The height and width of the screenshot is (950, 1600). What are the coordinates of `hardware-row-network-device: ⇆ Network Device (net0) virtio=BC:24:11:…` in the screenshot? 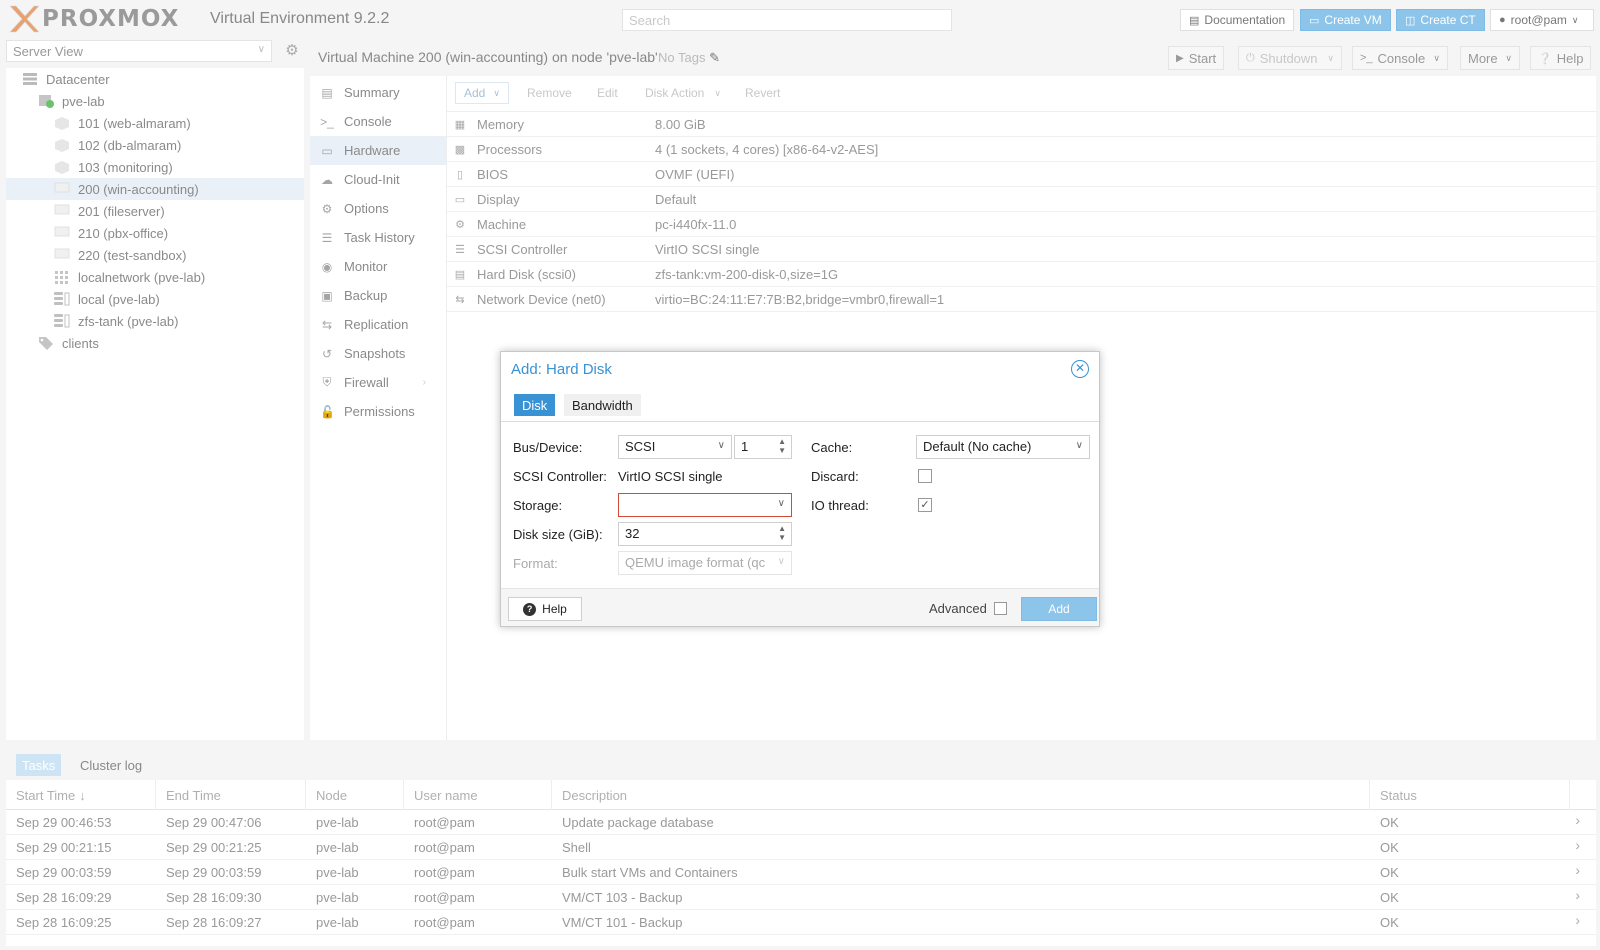 It's located at (1022, 299).